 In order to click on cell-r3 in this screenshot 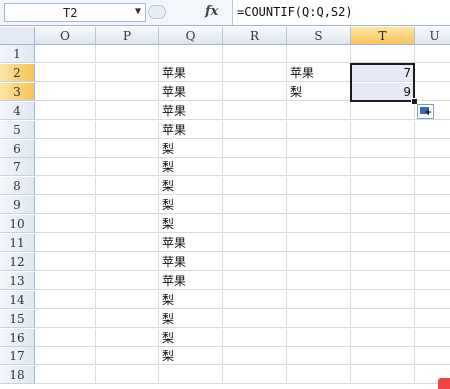, I will do `click(255, 91)`.